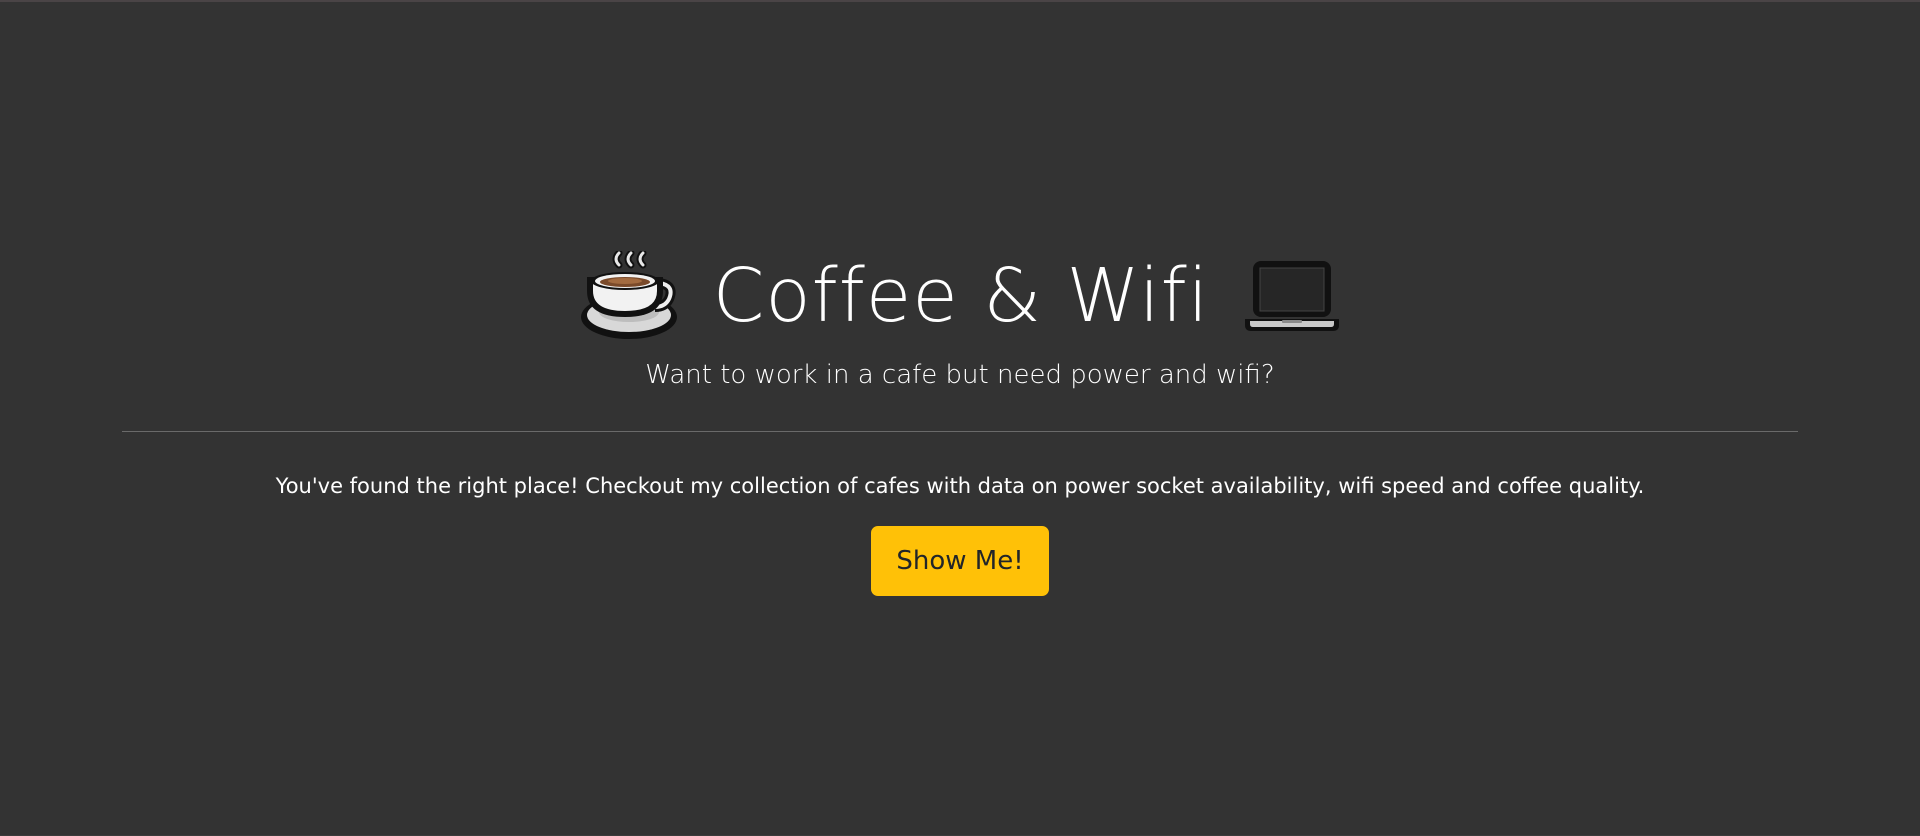 This screenshot has height=836, width=1920. I want to click on laptop-icon, so click(1292, 296).